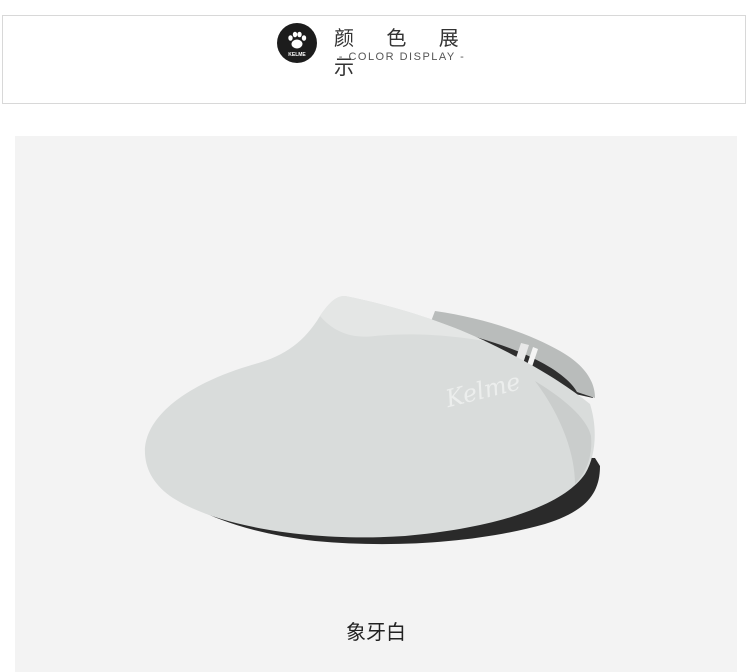 The image size is (750, 672). I want to click on color-name-label: 象牙白, so click(376, 632).